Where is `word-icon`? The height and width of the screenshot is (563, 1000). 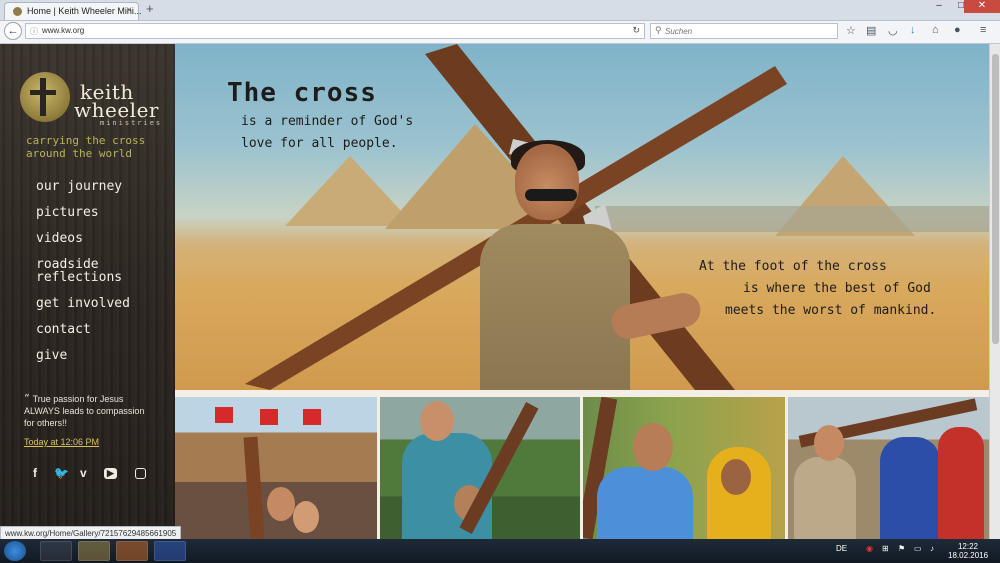 word-icon is located at coordinates (170, 551).